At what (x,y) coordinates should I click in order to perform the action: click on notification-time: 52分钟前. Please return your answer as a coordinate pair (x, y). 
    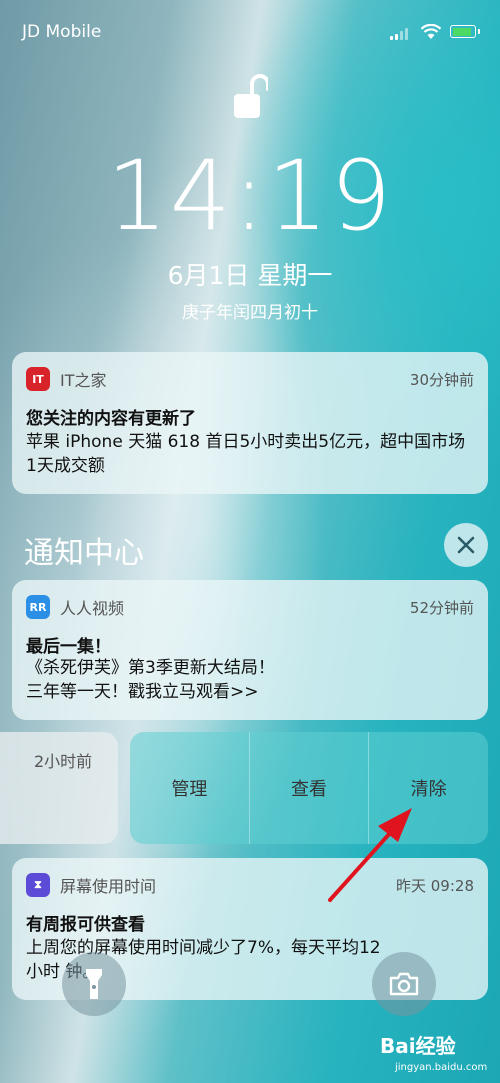
    Looking at the image, I should click on (441, 607).